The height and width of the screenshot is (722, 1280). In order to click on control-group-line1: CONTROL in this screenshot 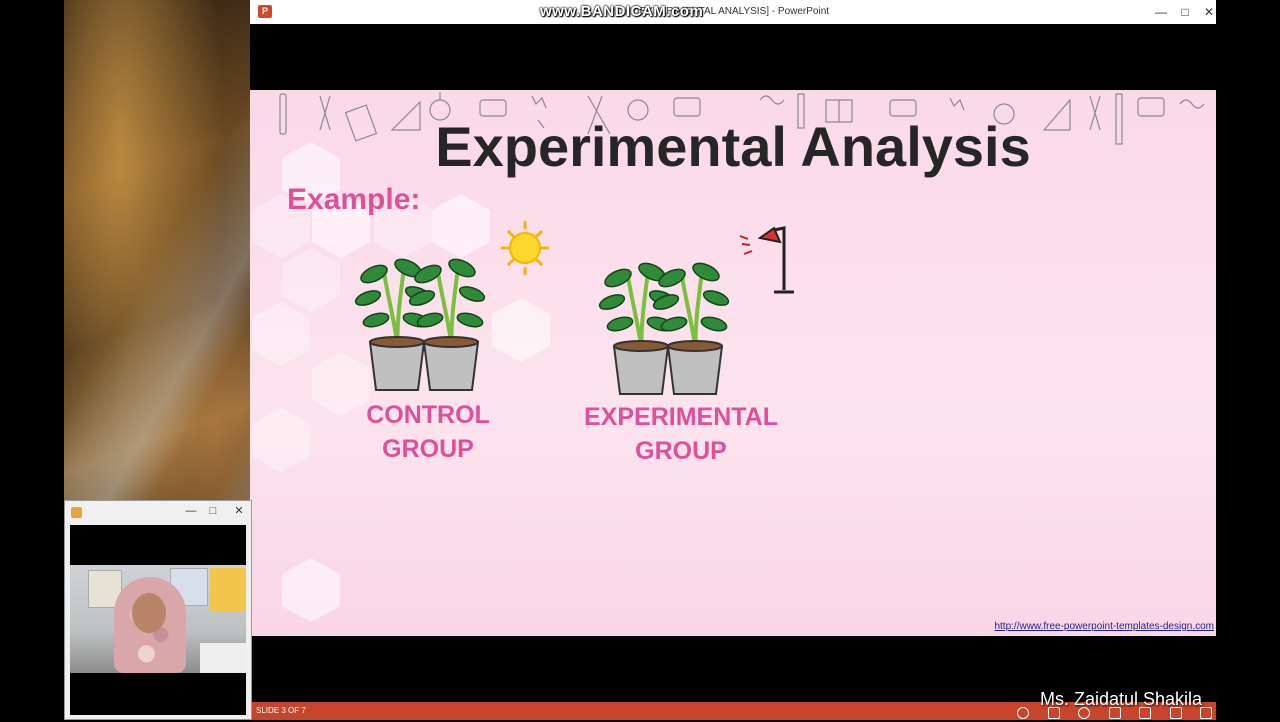, I will do `click(428, 415)`.